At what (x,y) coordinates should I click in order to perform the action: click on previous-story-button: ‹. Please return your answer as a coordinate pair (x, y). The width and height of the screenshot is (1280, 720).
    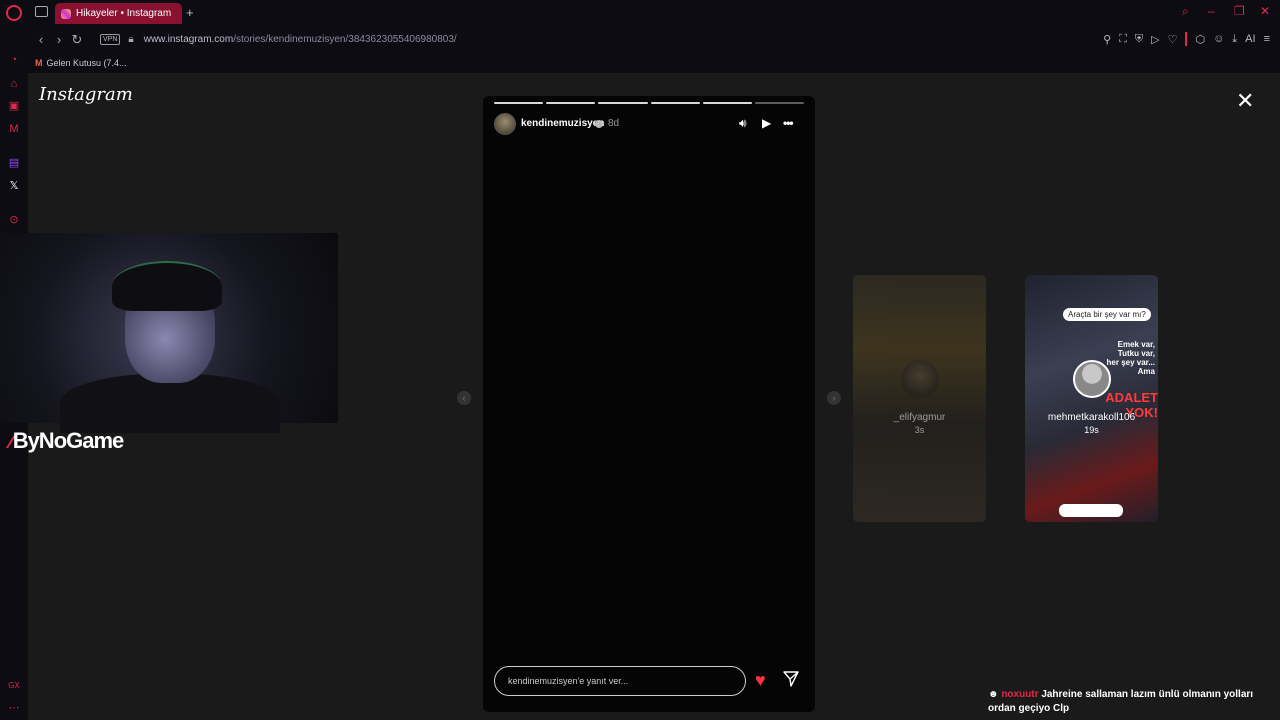
    Looking at the image, I should click on (464, 398).